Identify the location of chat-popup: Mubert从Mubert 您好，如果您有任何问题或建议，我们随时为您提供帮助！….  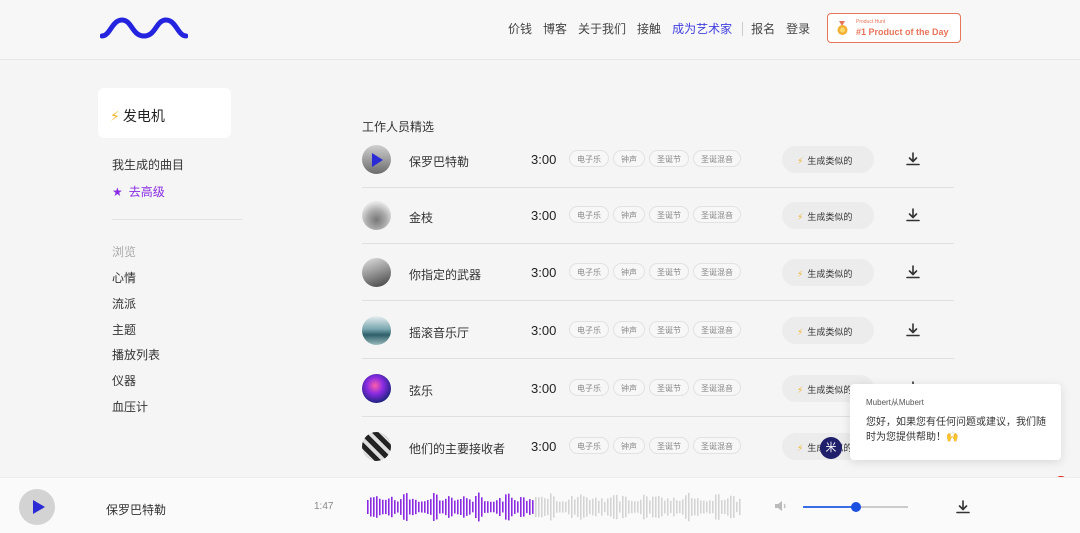
(955, 422).